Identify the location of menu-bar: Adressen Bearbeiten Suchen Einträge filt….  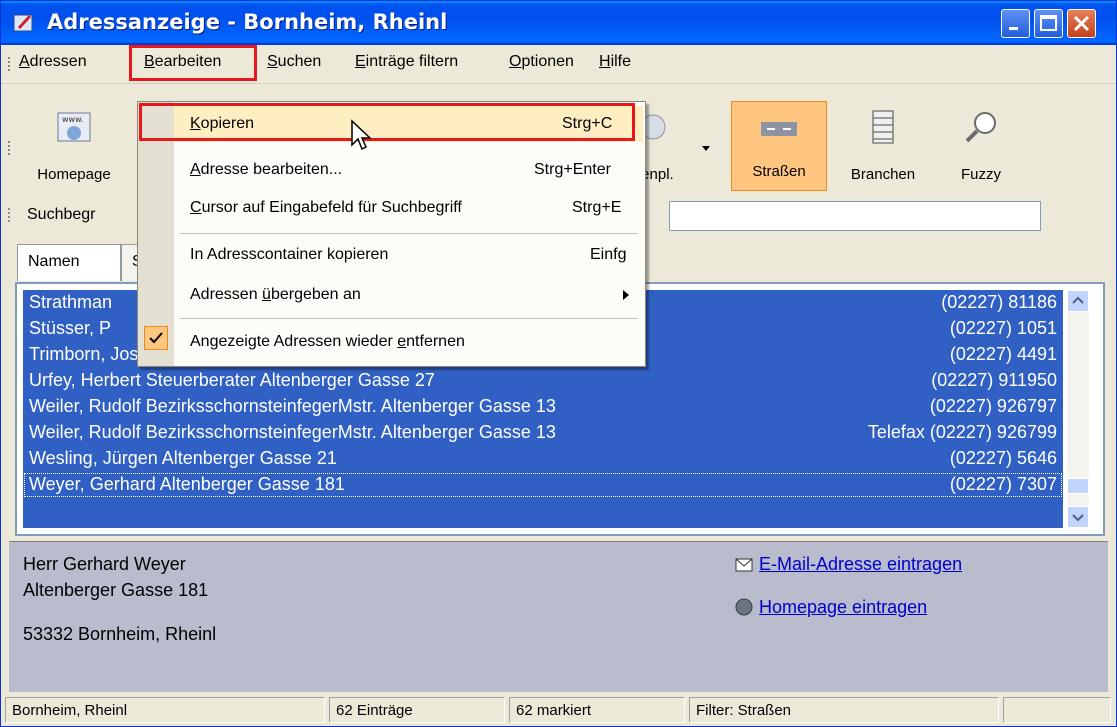
(558, 73).